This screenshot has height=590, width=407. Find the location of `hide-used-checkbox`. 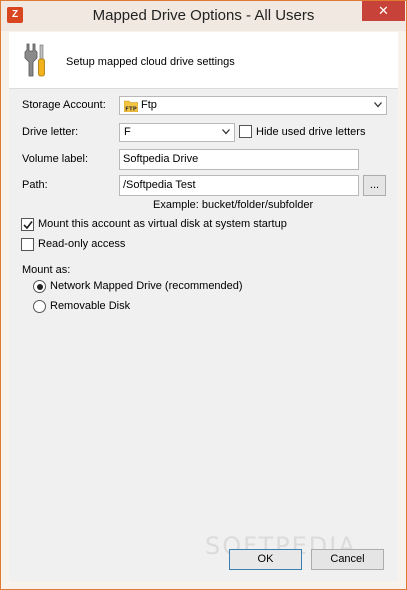

hide-used-checkbox is located at coordinates (245, 131).